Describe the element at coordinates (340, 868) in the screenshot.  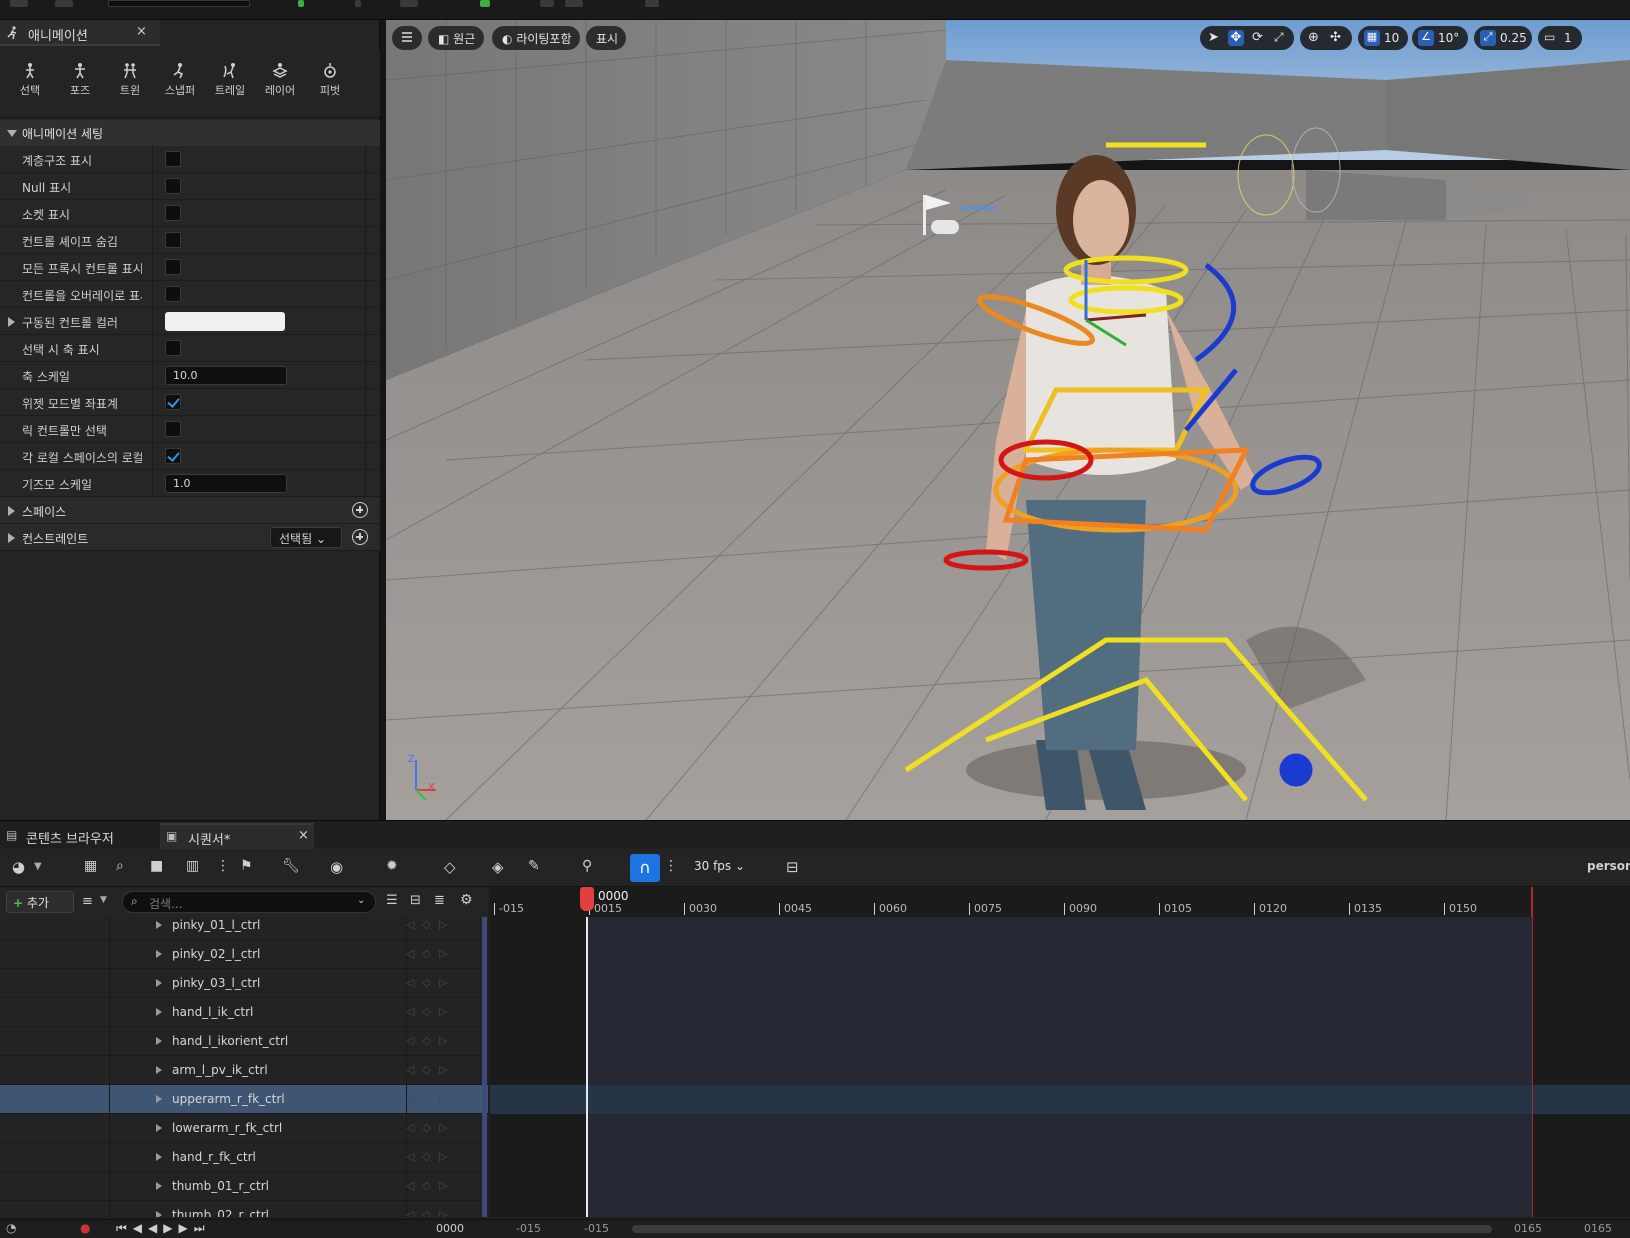
I see `eye-icon: ◉` at that location.